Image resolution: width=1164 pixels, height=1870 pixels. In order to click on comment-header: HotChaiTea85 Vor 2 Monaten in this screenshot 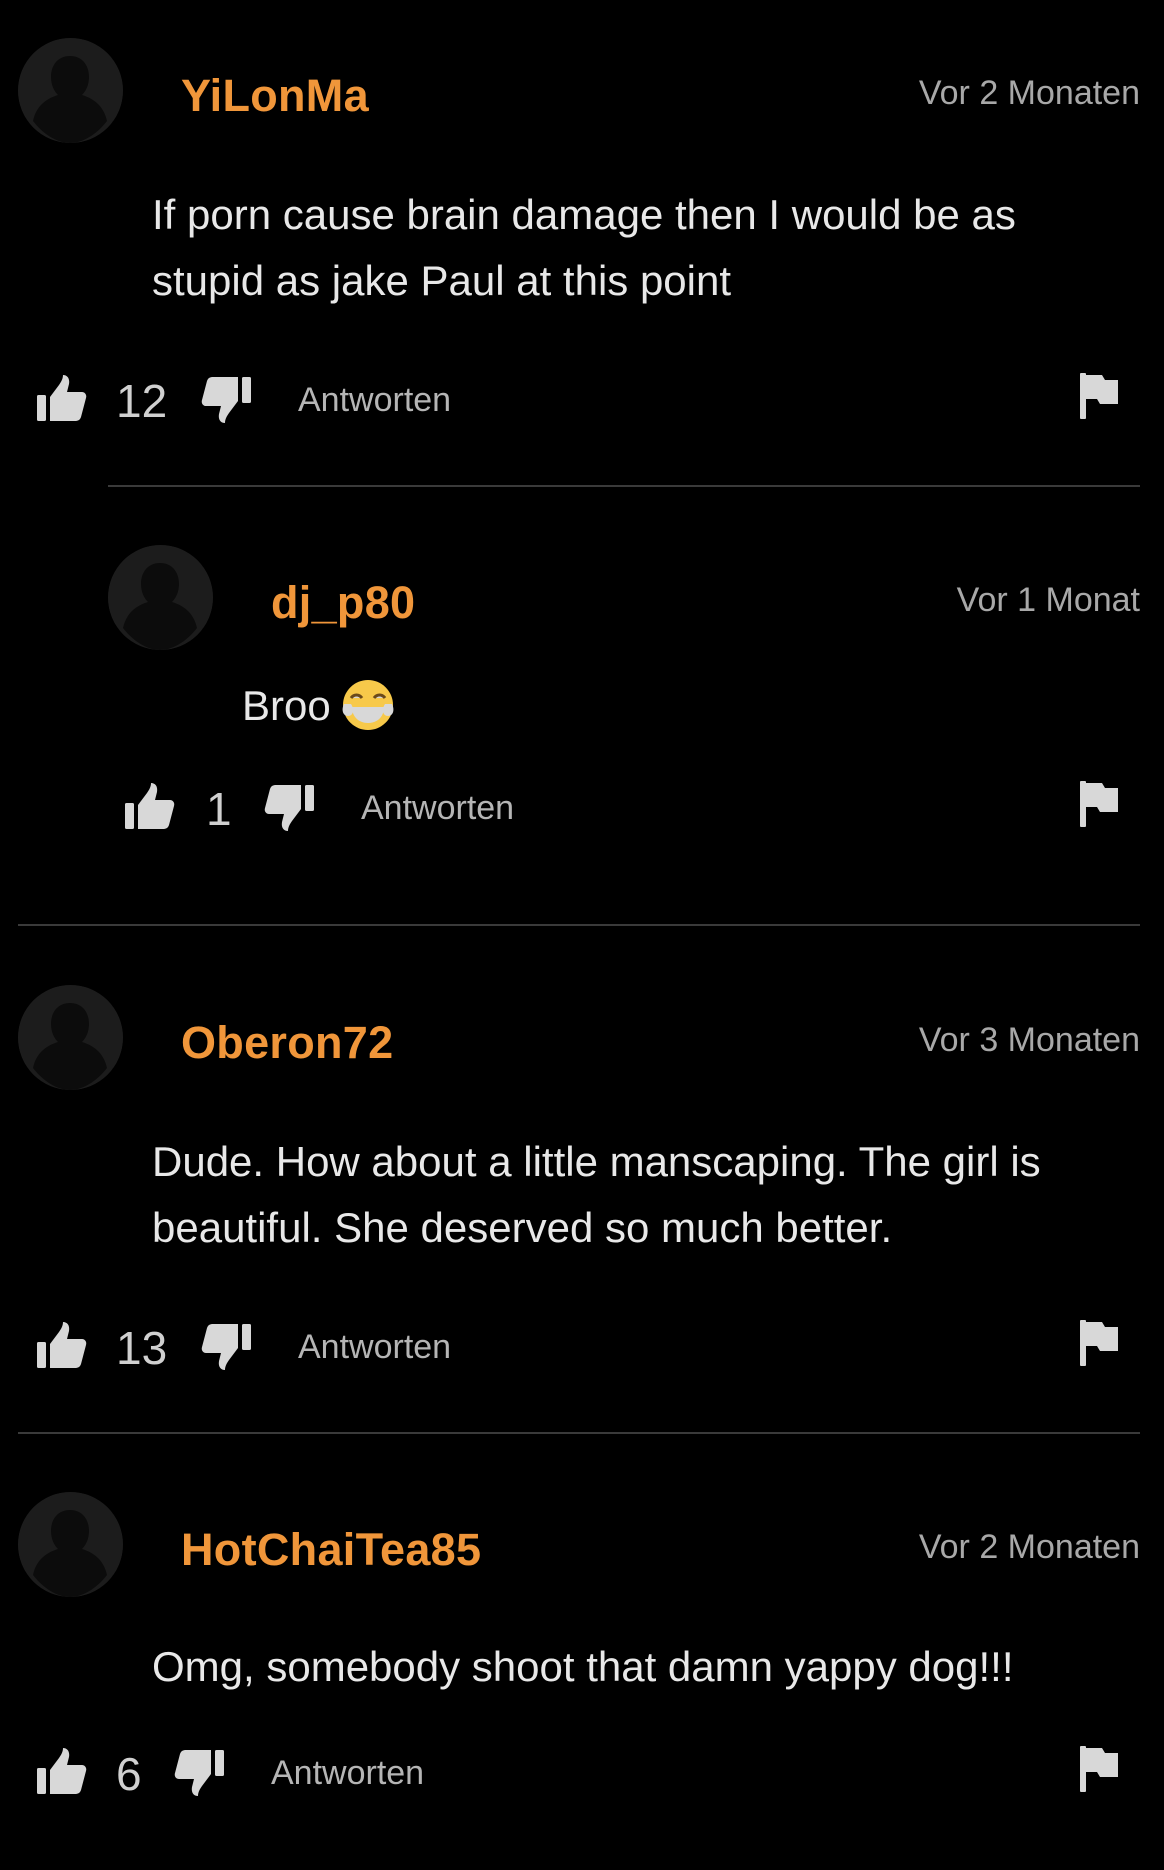, I will do `click(579, 1546)`.